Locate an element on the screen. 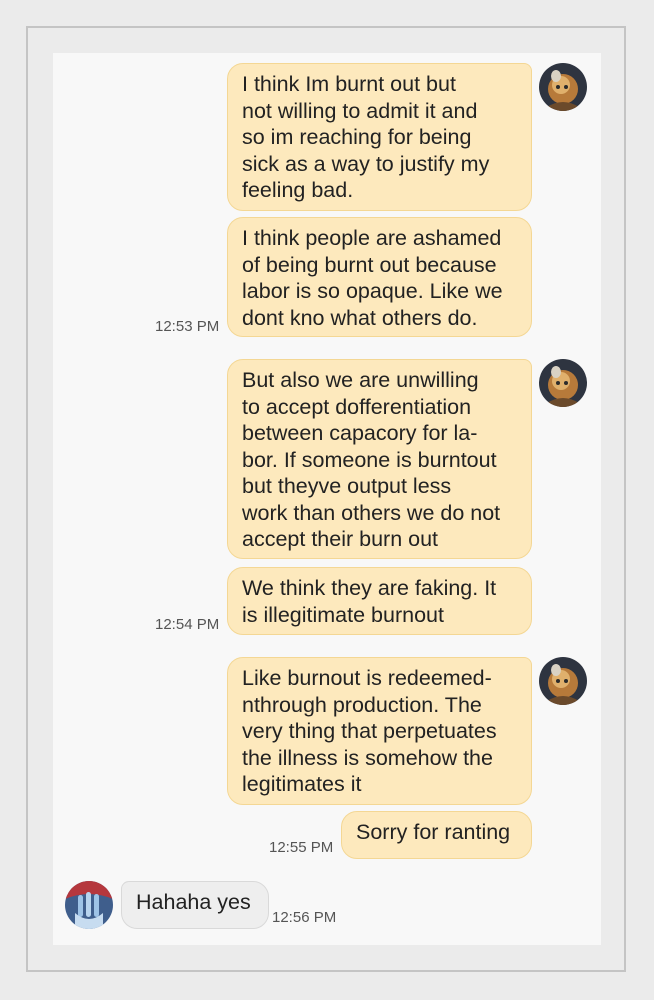 The image size is (654, 1000). message-bubble-sent: Sorry for ranting is located at coordinates (436, 835).